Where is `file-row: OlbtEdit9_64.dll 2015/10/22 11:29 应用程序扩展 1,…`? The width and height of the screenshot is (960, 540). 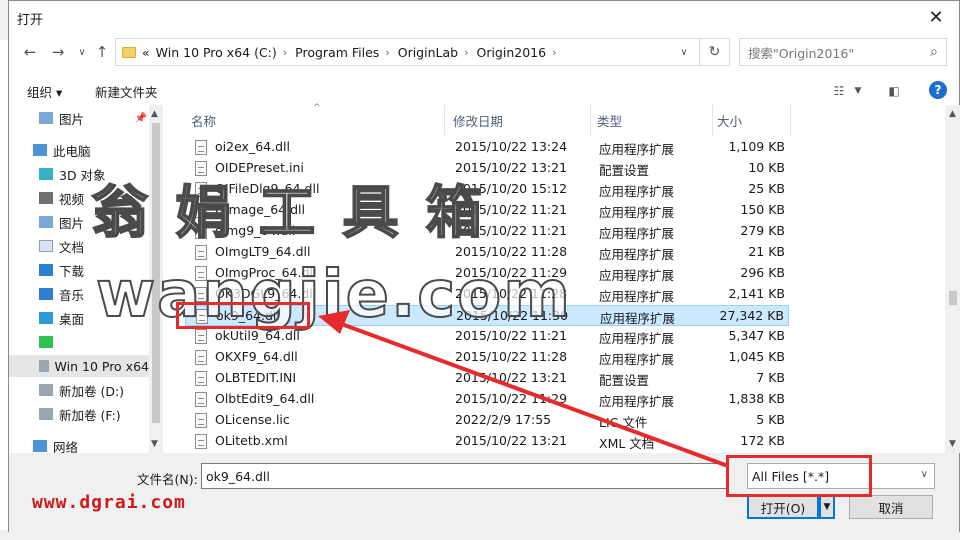 file-row: OlbtEdit9_64.dll 2015/10/22 11:29 应用程序扩展 1,… is located at coordinates (487, 399).